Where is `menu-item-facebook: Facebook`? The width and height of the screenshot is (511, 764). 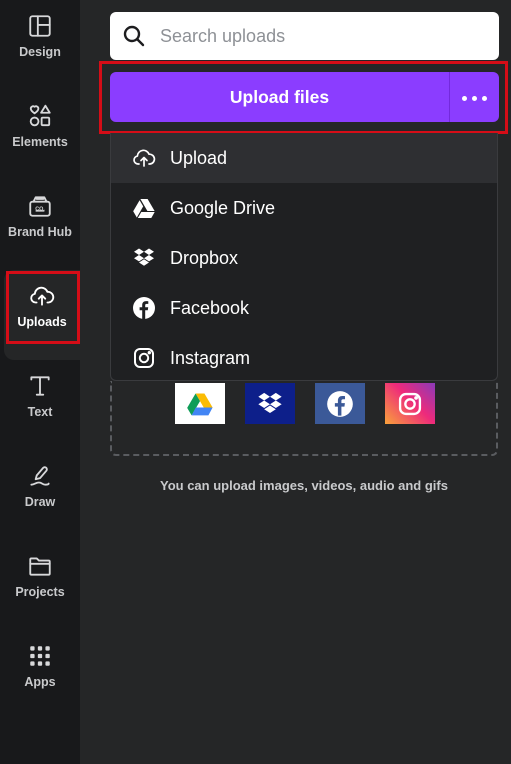
menu-item-facebook: Facebook is located at coordinates (304, 308).